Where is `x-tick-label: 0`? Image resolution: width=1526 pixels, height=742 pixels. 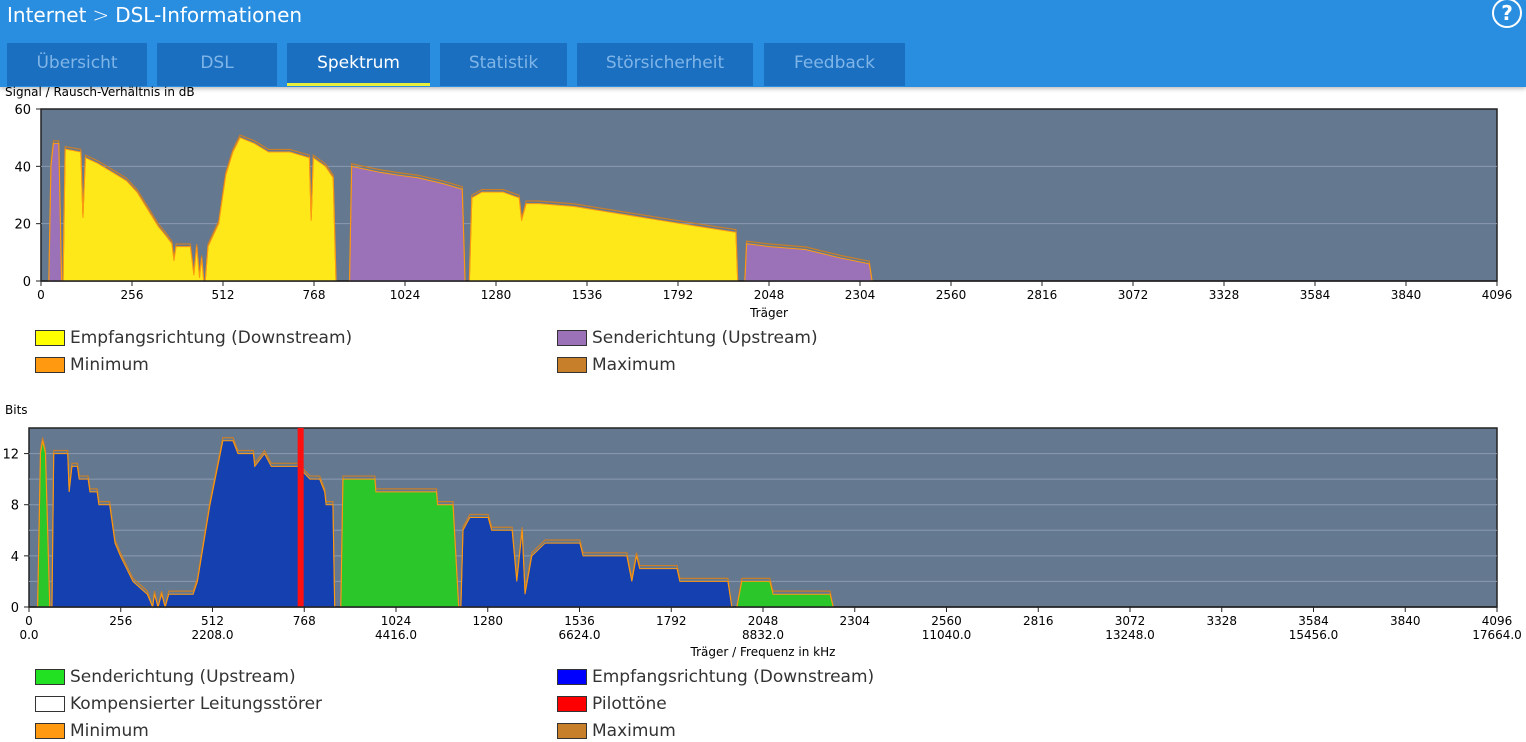
x-tick-label: 0 is located at coordinates (29, 621).